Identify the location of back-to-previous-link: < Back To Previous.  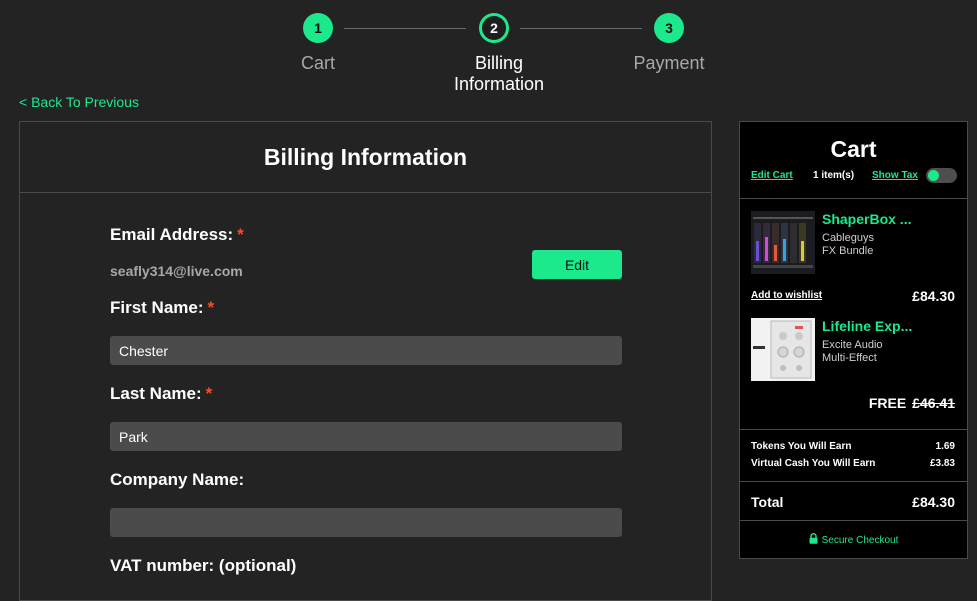
(79, 102).